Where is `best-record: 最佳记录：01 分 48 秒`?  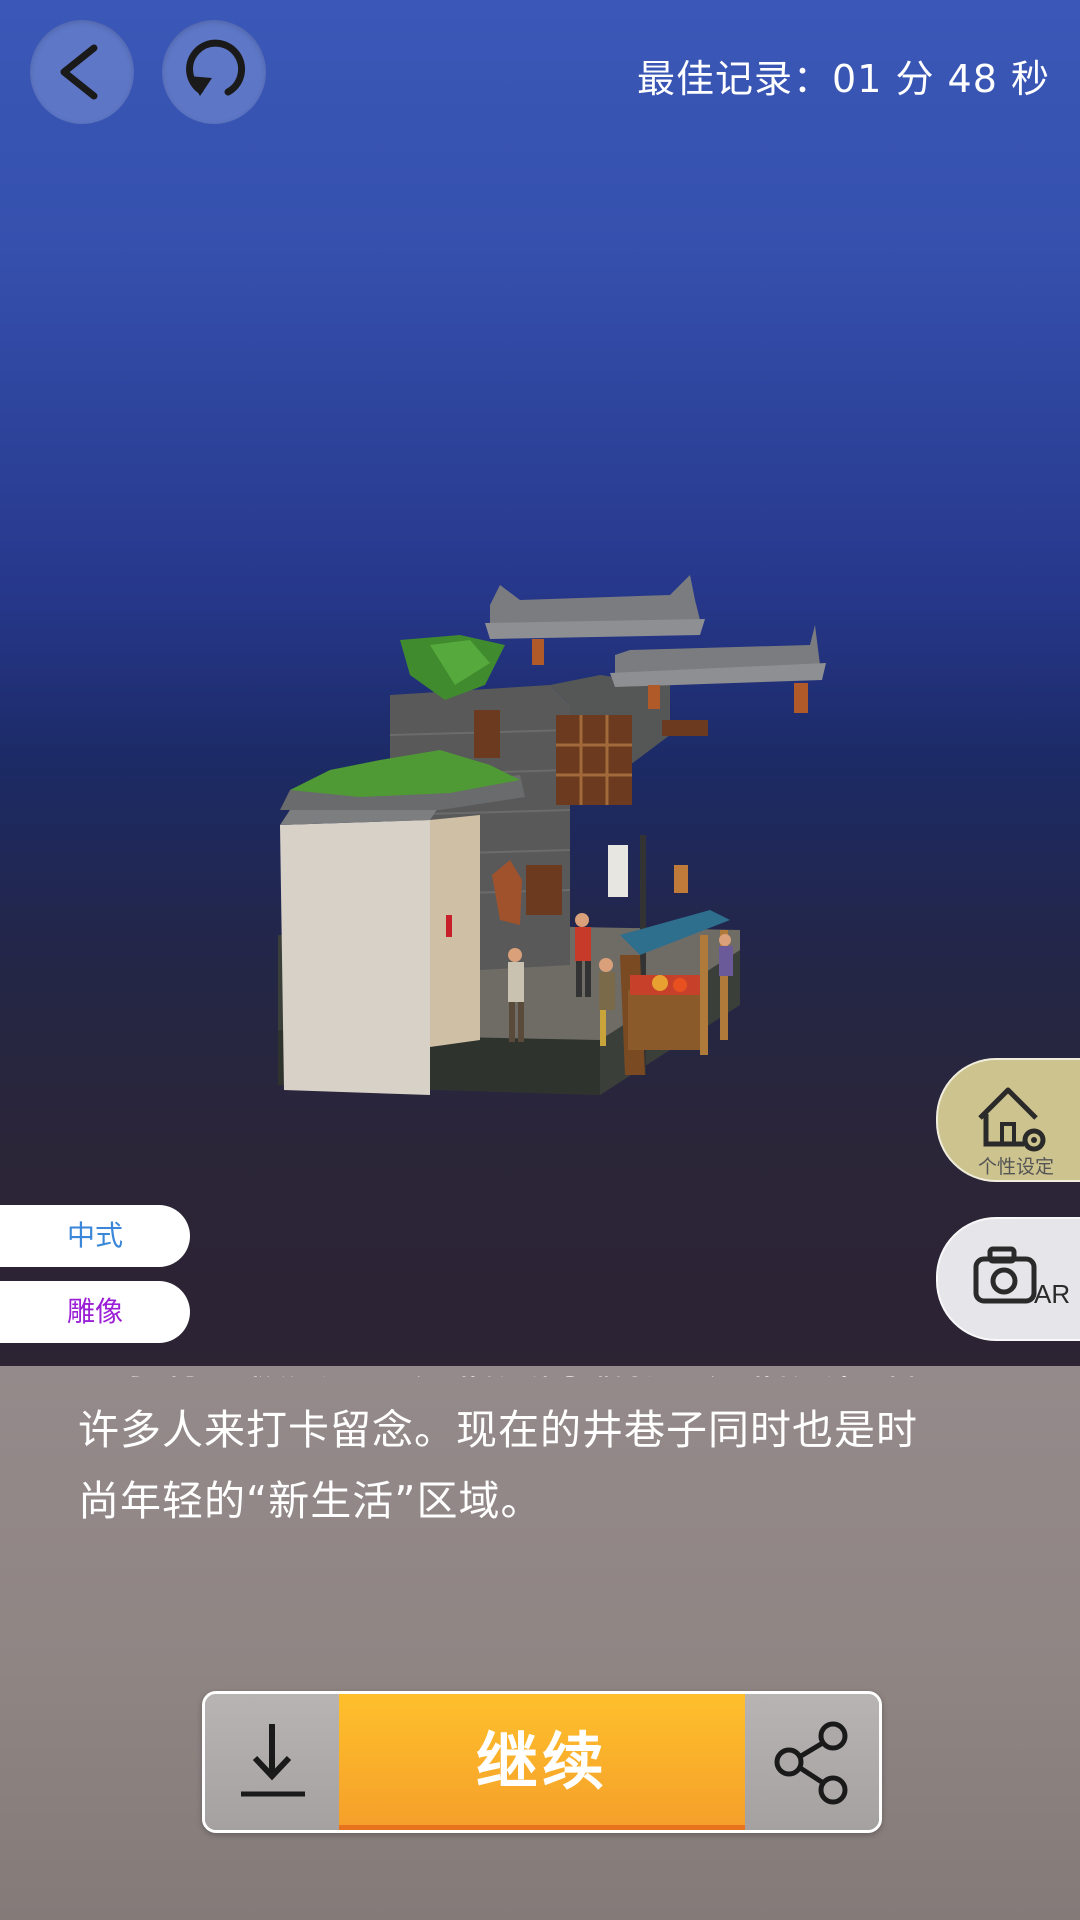 best-record: 最佳记录：01 分 48 秒 is located at coordinates (843, 79).